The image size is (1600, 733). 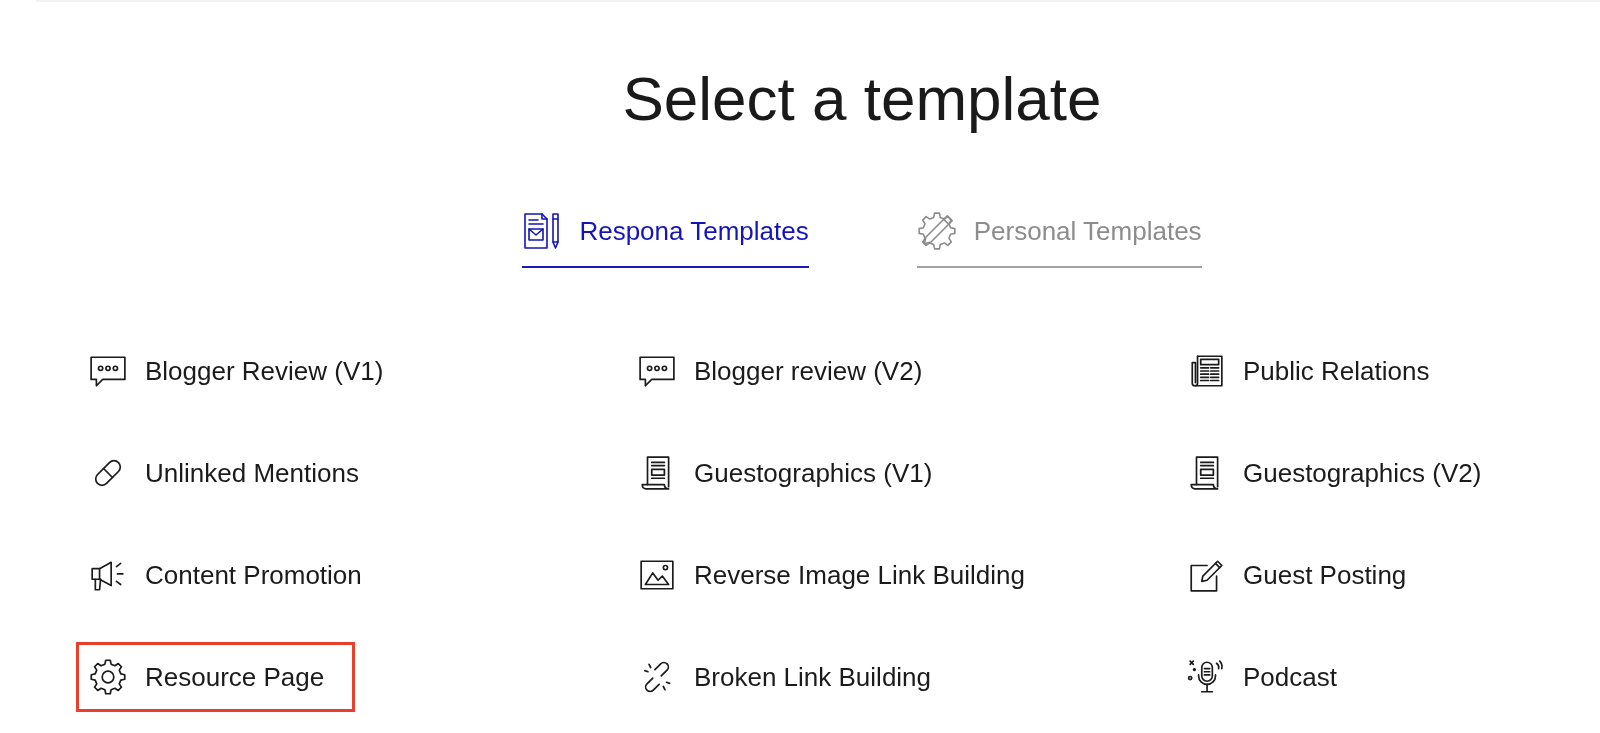 I want to click on template-option: Blogger review (V2), so click(x=789, y=371).